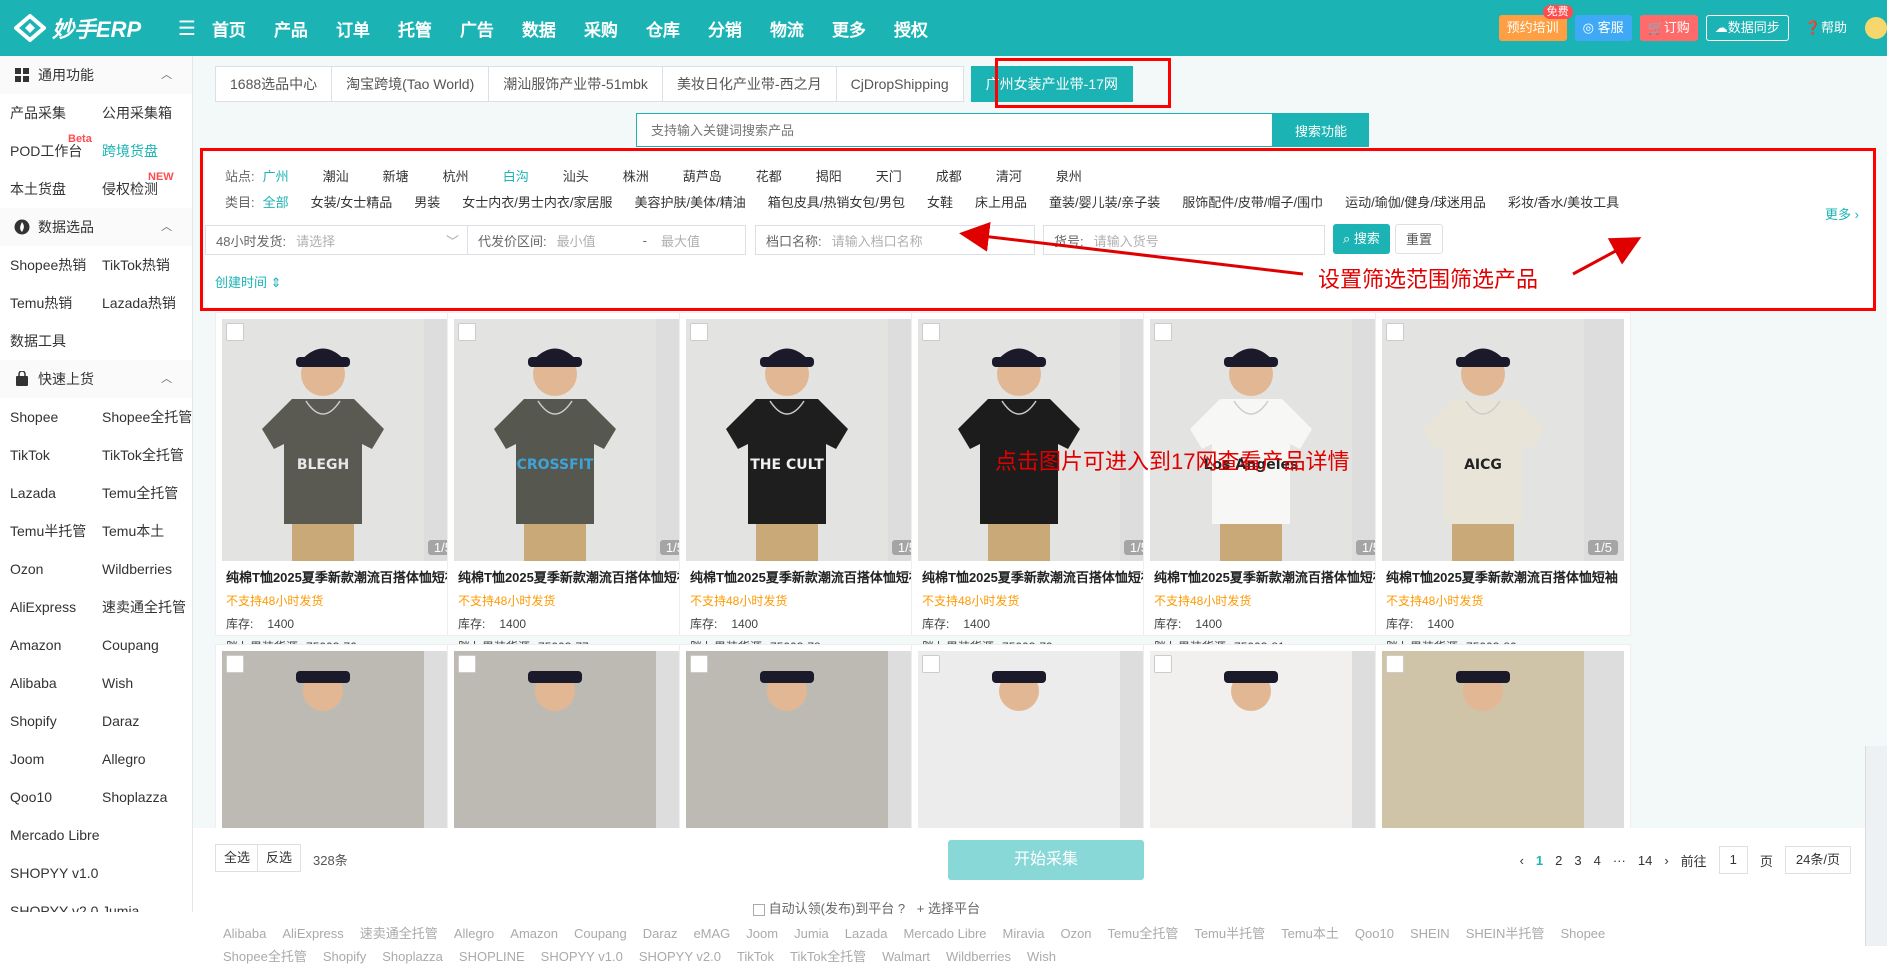 The height and width of the screenshot is (965, 1887). What do you see at coordinates (1039, 440) in the screenshot?
I see `product-image: 1/5` at bounding box center [1039, 440].